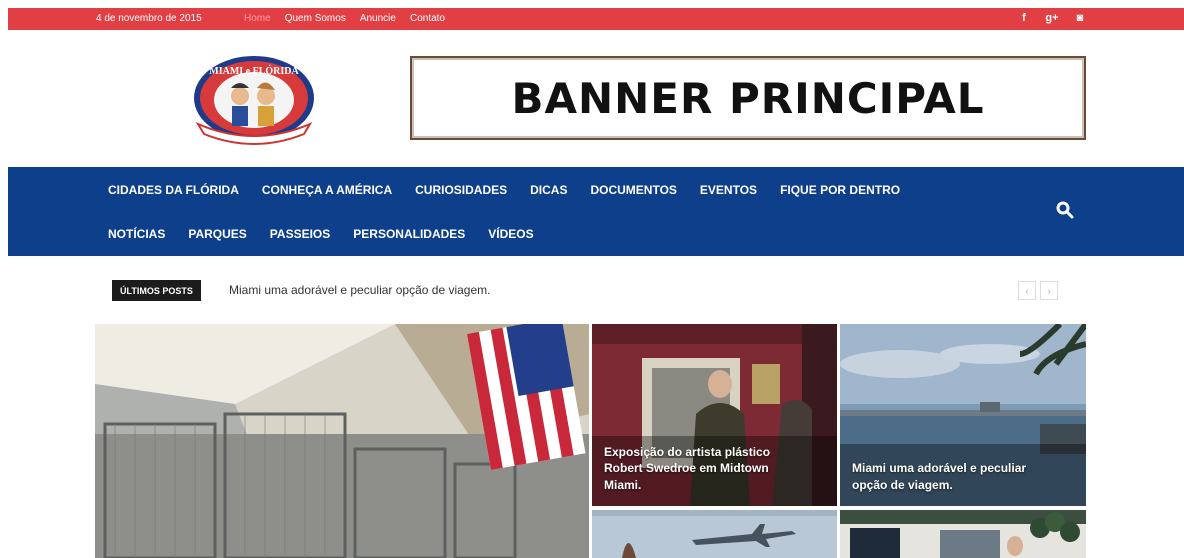 This screenshot has width=1184, height=558. I want to click on instagram-icon: ◙, so click(1080, 18).